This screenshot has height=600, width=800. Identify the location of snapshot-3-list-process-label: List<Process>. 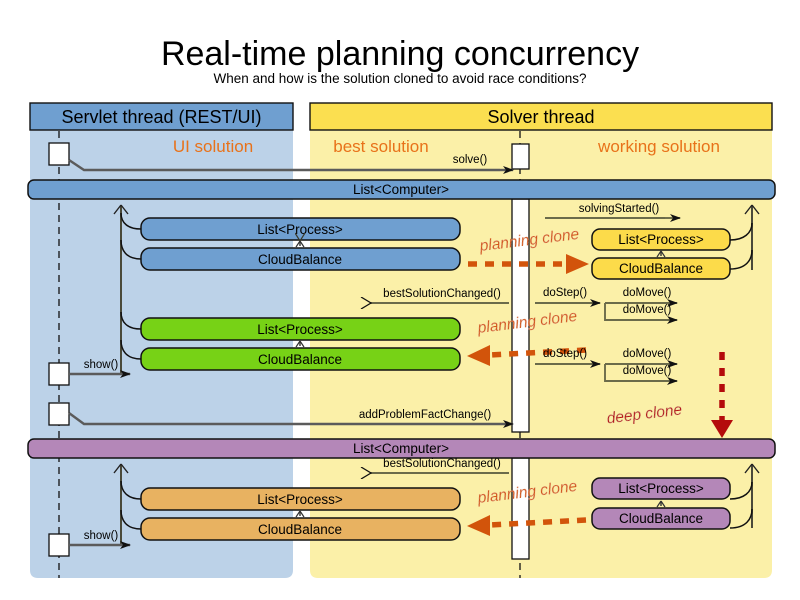
(300, 499).